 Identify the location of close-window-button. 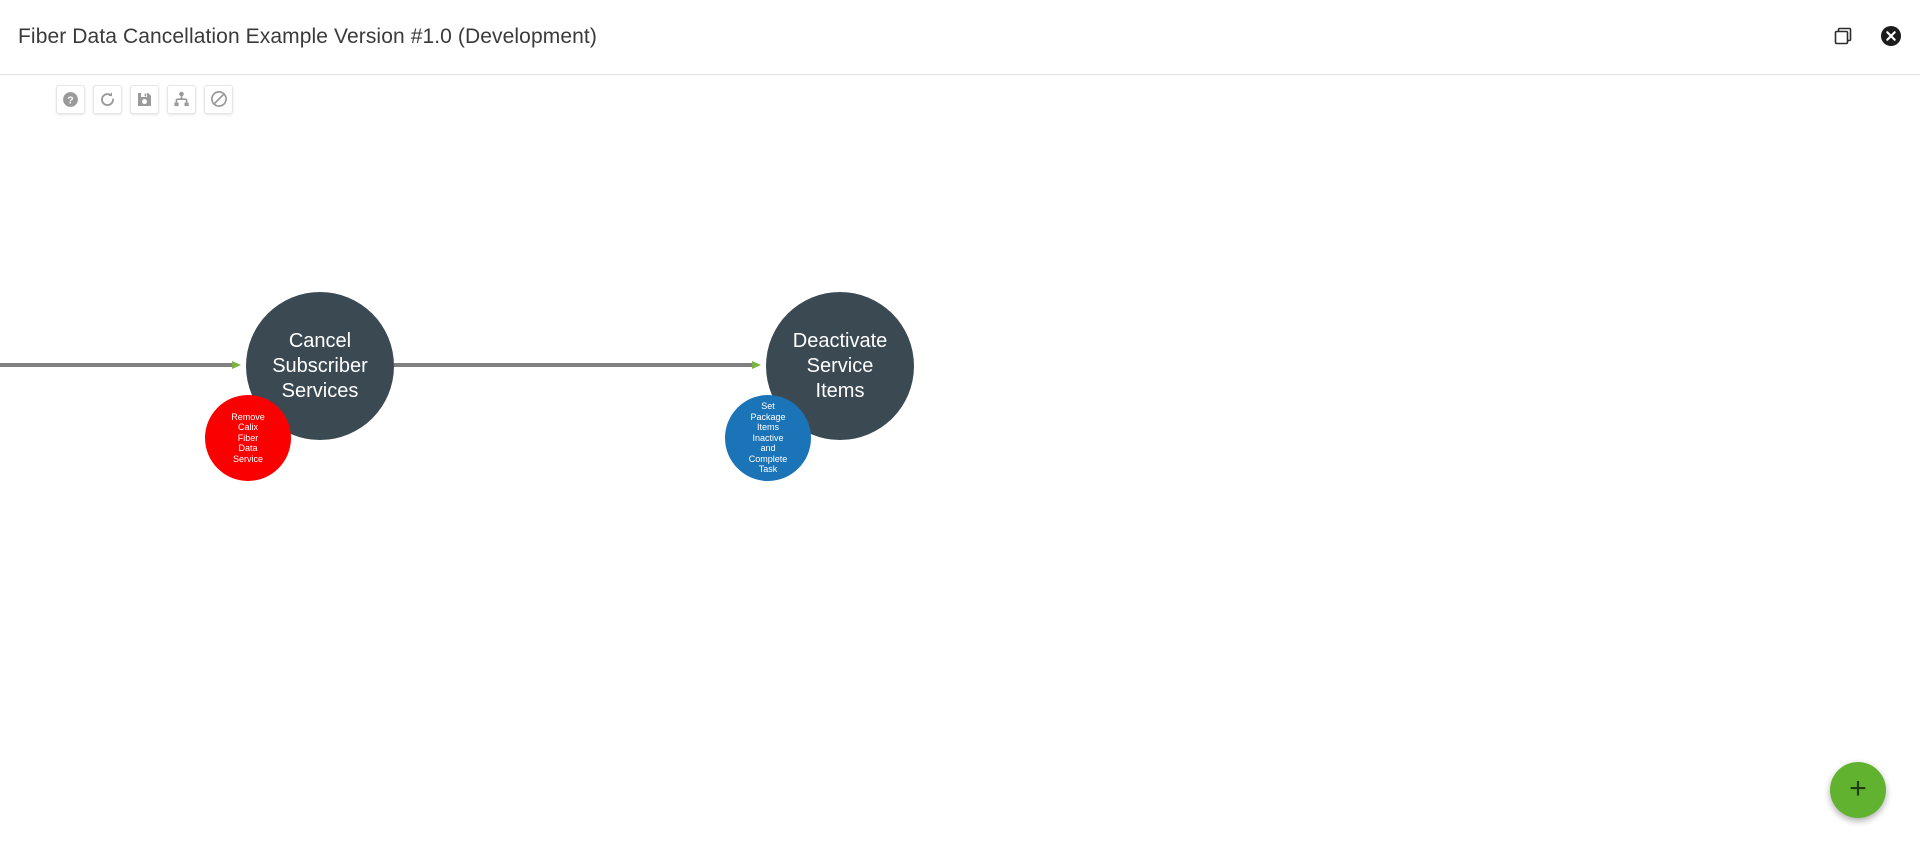
(1891, 37).